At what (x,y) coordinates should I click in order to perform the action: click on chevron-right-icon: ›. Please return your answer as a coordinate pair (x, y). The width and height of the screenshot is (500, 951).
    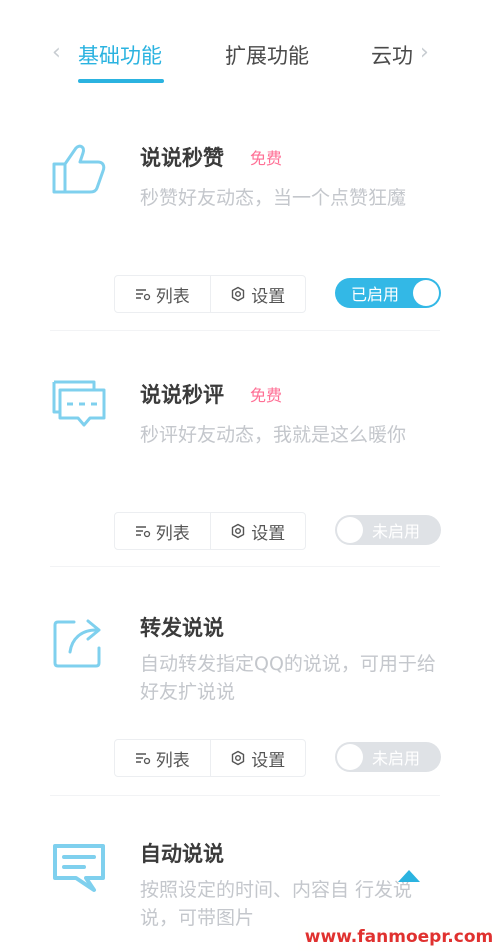
    Looking at the image, I should click on (424, 52).